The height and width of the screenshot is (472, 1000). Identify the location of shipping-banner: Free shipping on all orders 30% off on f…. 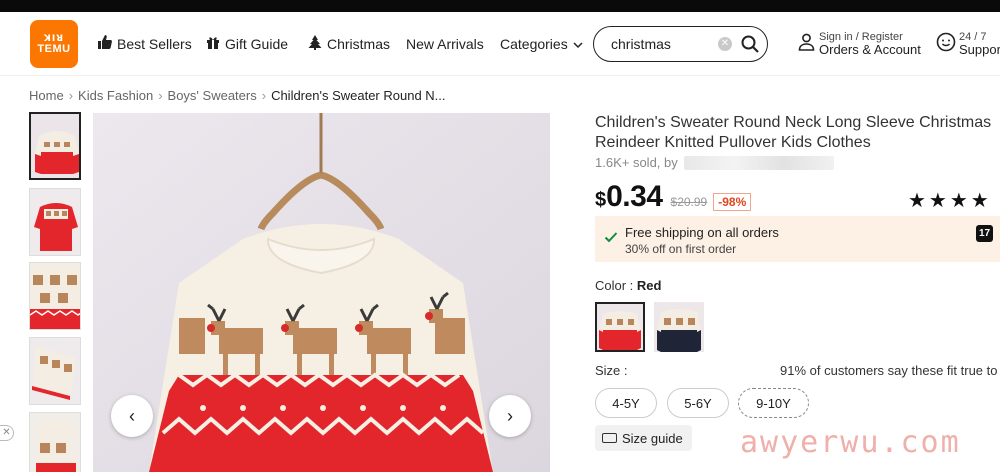
(797, 239).